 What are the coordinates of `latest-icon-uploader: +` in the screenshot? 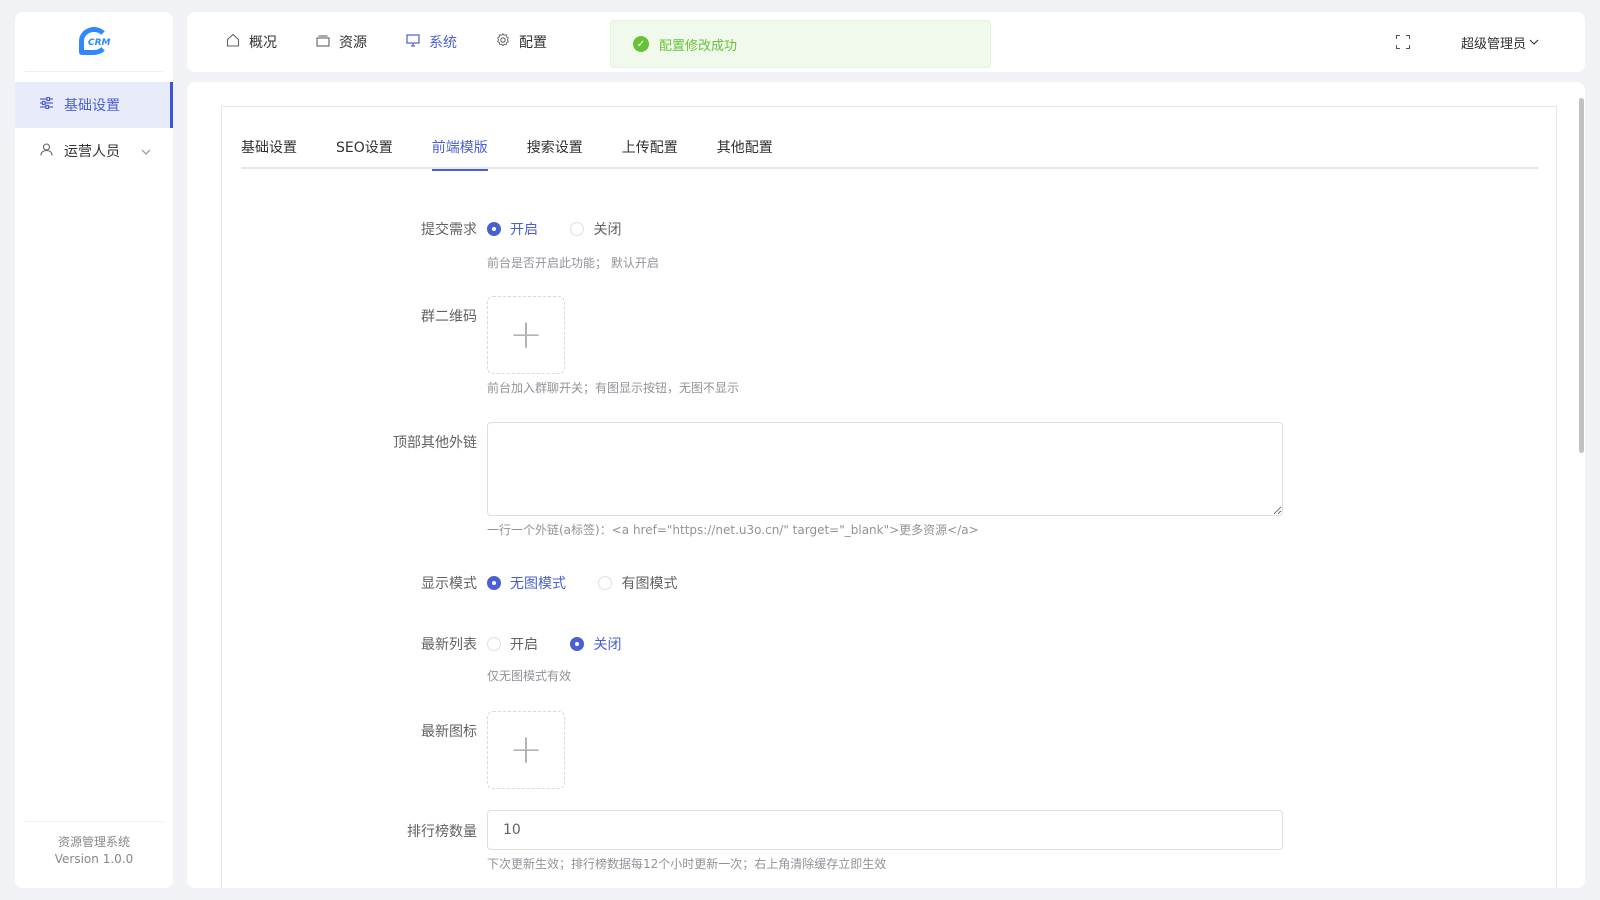 It's located at (526, 750).